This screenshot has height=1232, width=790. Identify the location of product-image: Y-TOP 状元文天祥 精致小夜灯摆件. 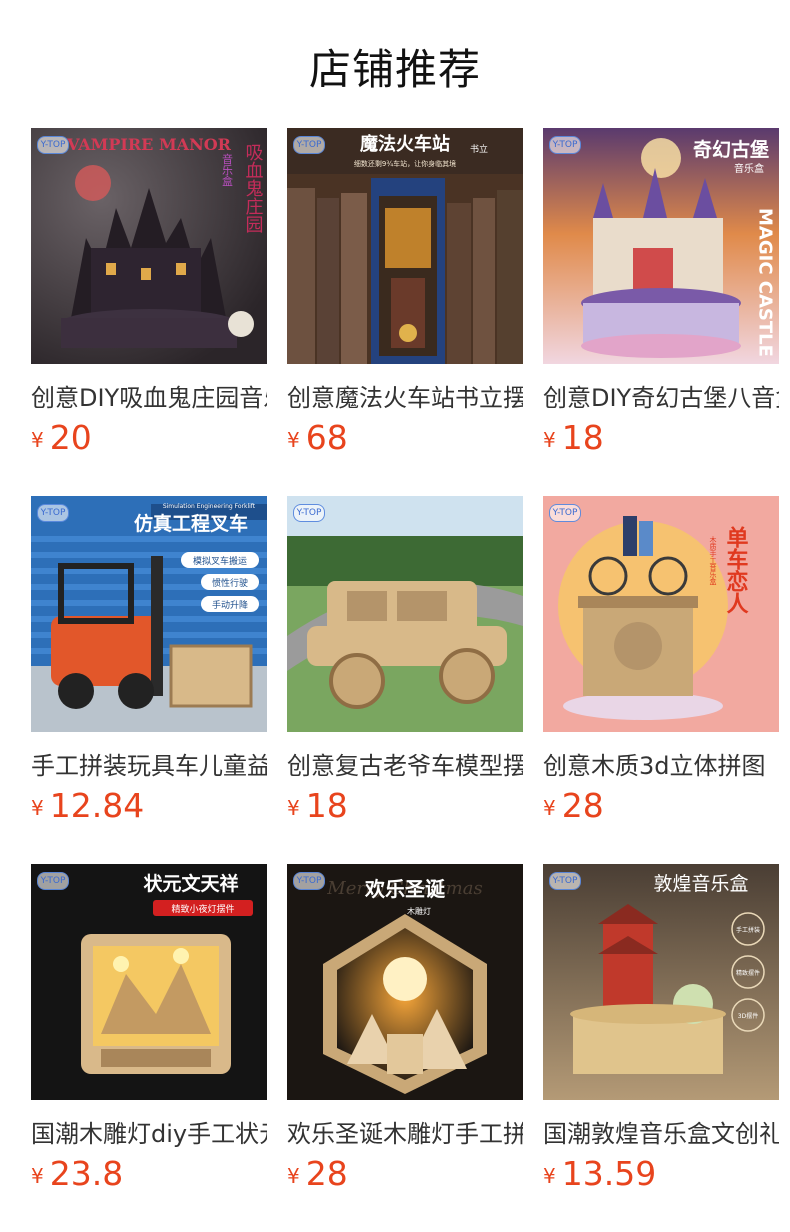
(149, 982).